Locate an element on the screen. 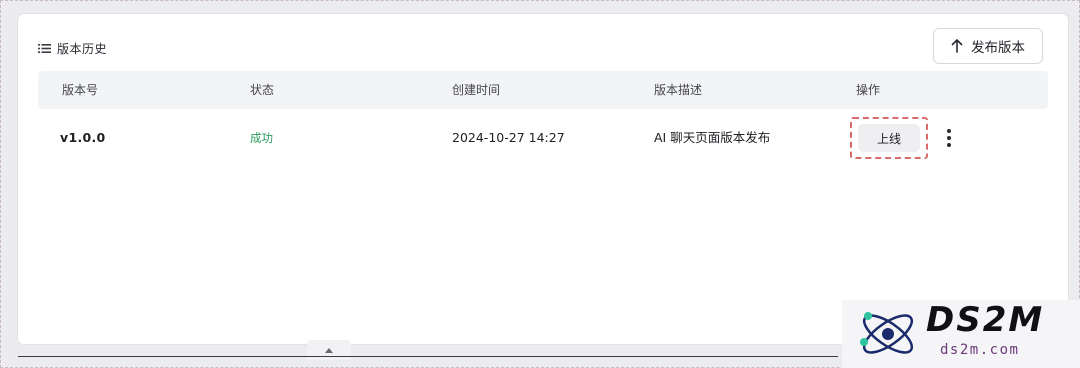 The width and height of the screenshot is (1080, 368). column-status: 状态 is located at coordinates (262, 90).